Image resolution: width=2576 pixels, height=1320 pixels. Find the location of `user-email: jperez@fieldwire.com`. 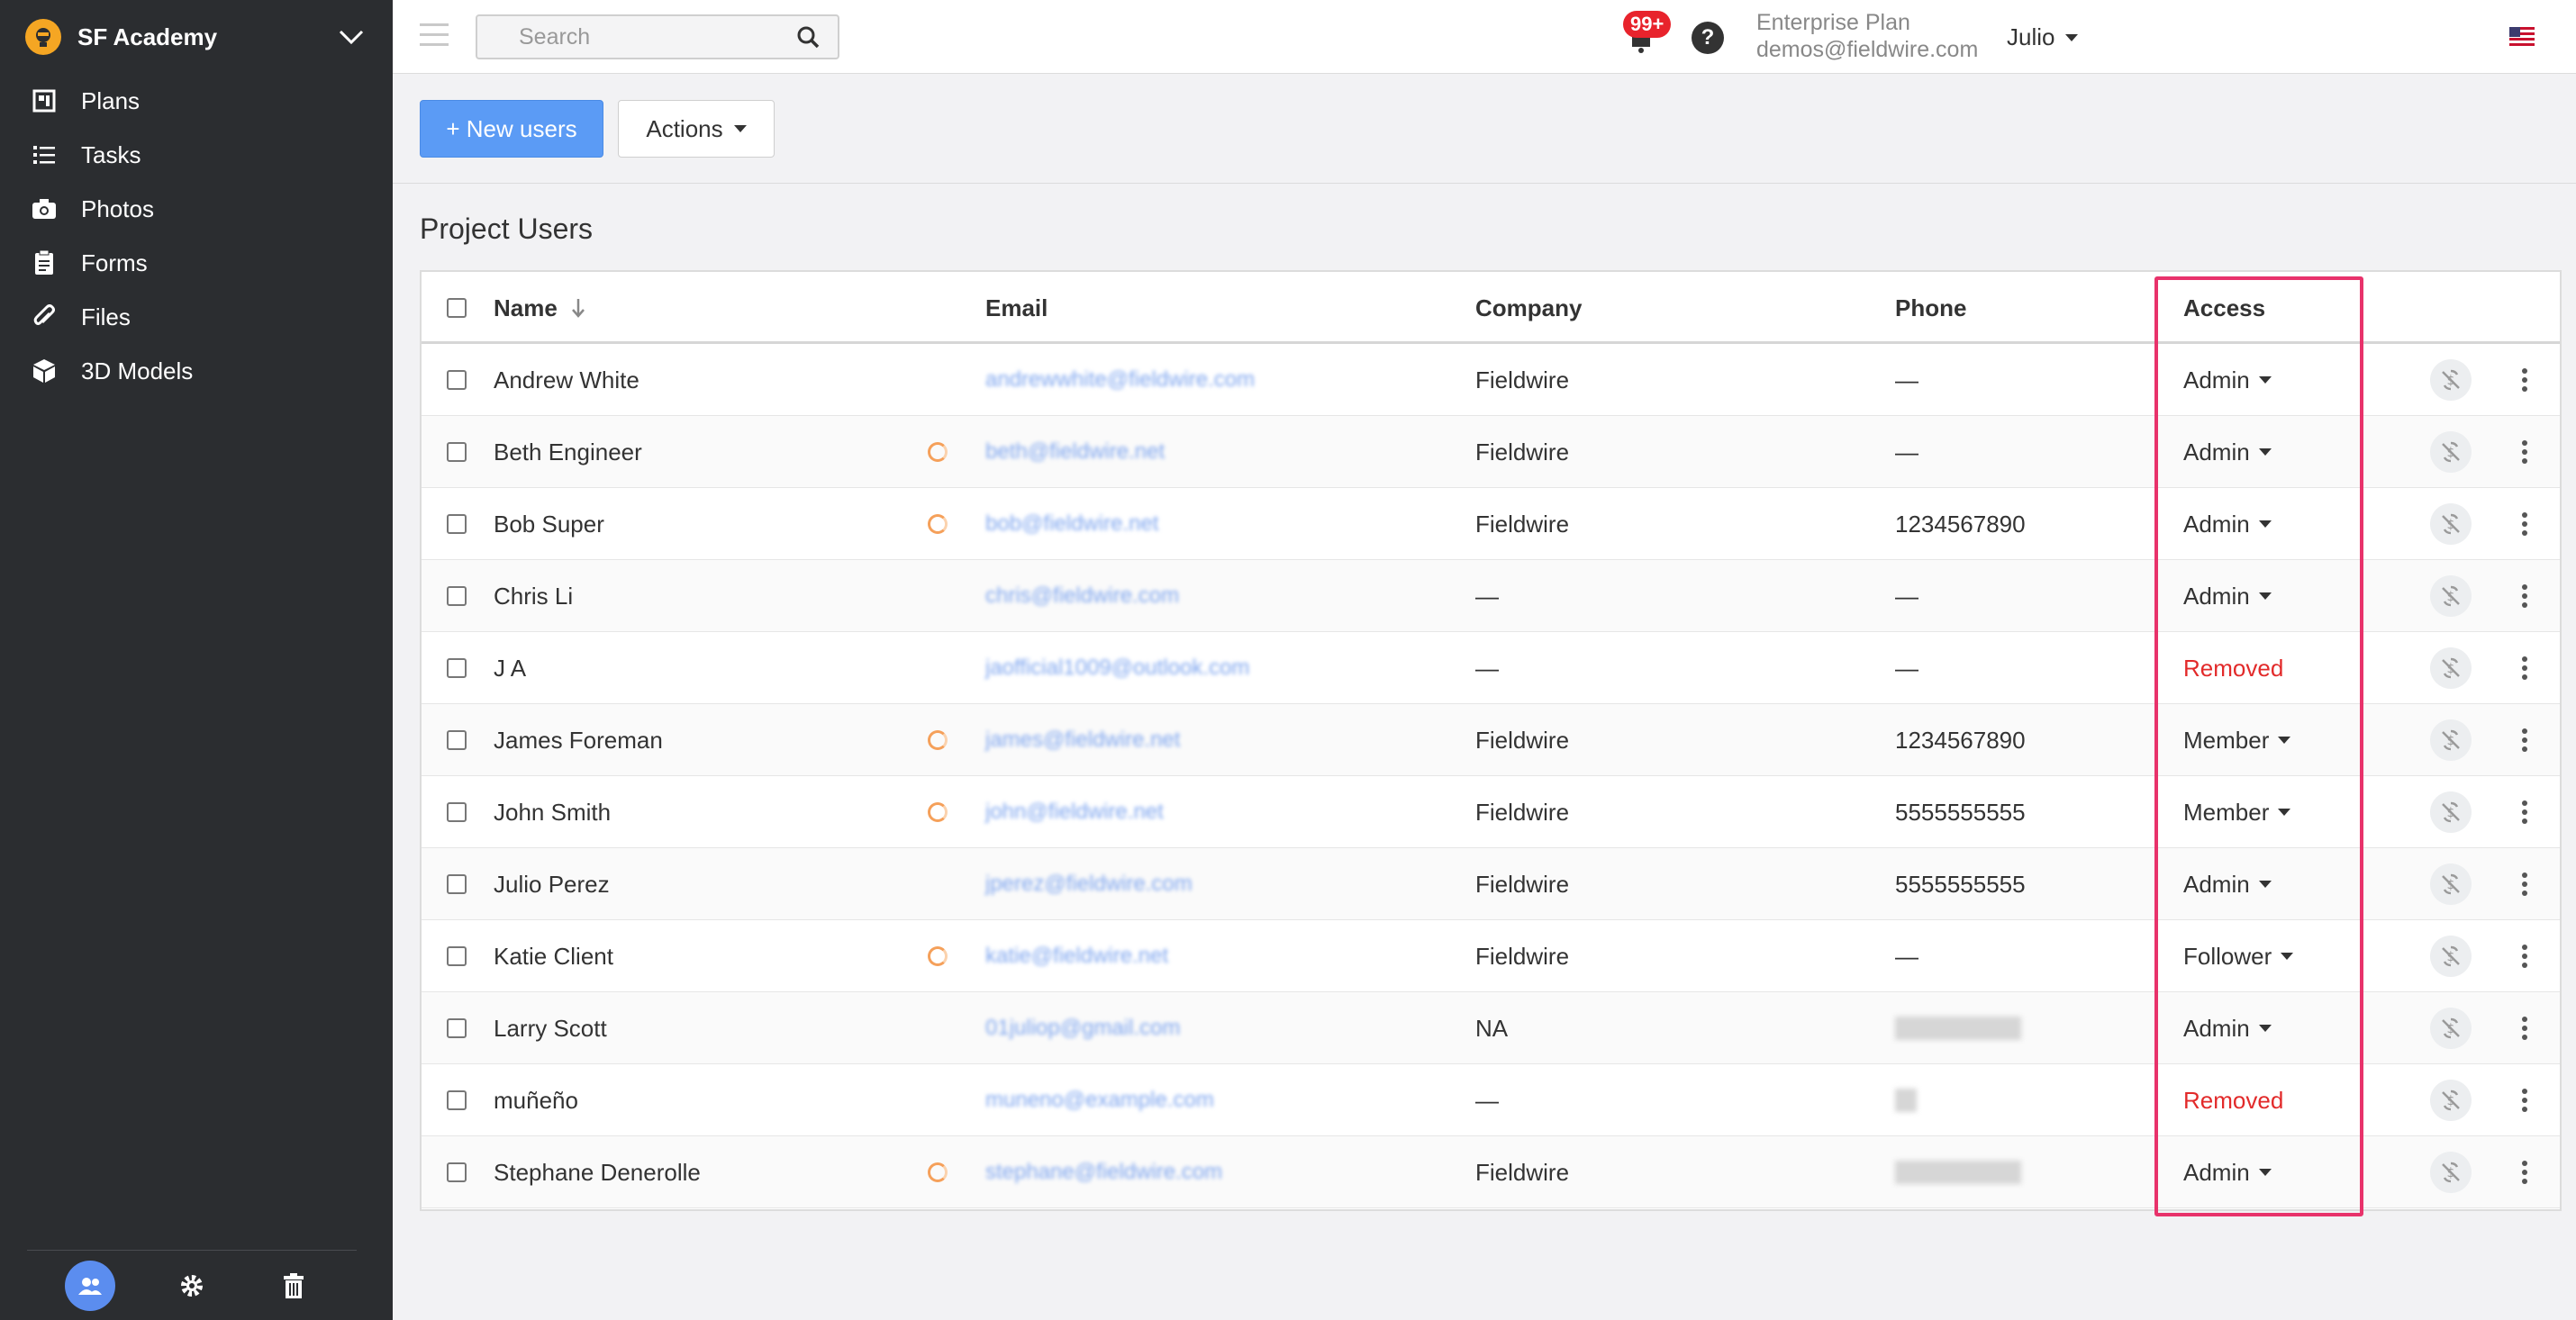

user-email: jperez@fieldwire.com is located at coordinates (1089, 884).